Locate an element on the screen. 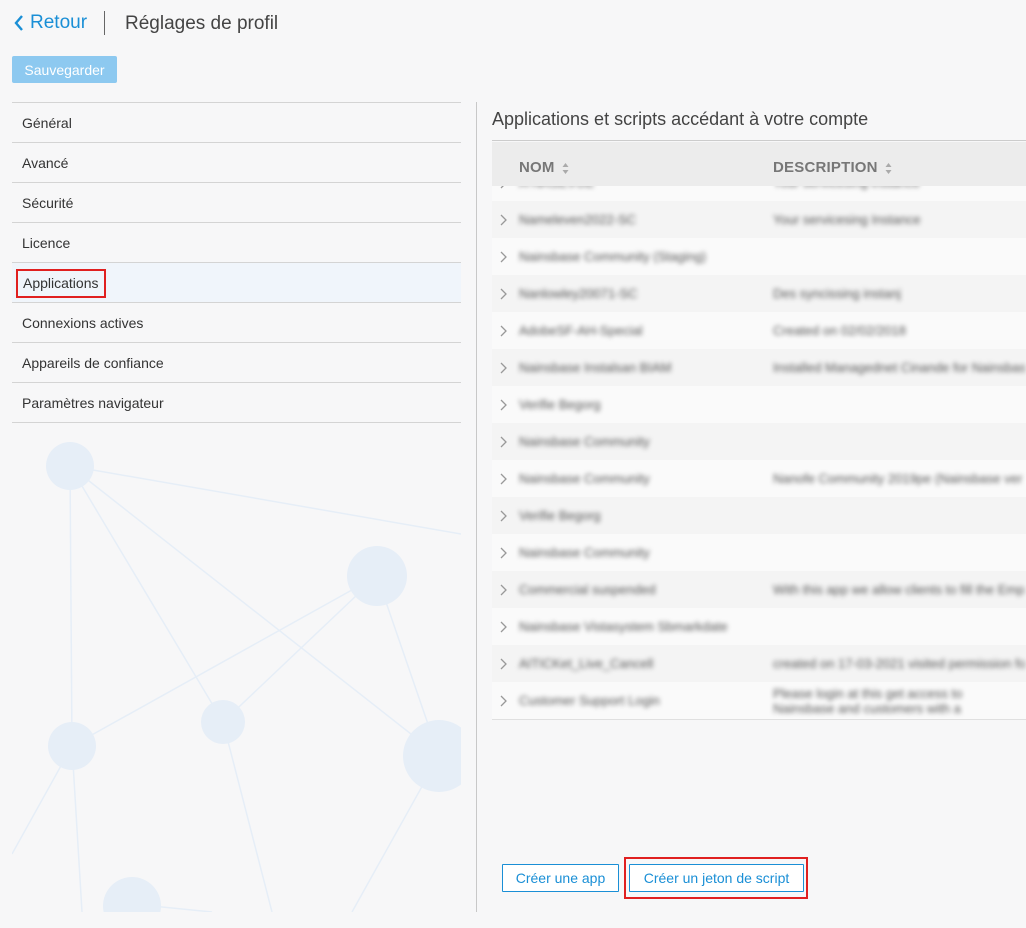  sidebar-item-trusted-devices: Appareils de confiance is located at coordinates (236, 362).